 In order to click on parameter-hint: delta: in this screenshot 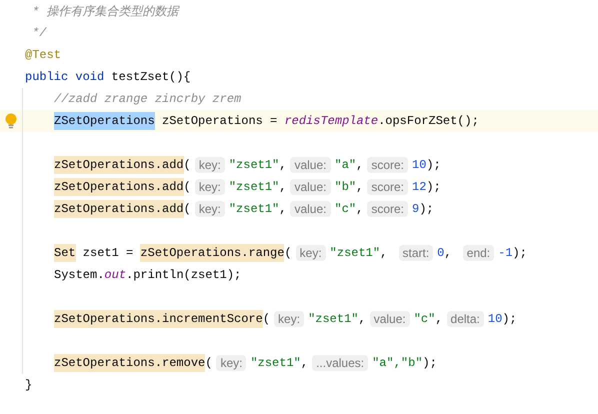, I will do `click(465, 319)`.